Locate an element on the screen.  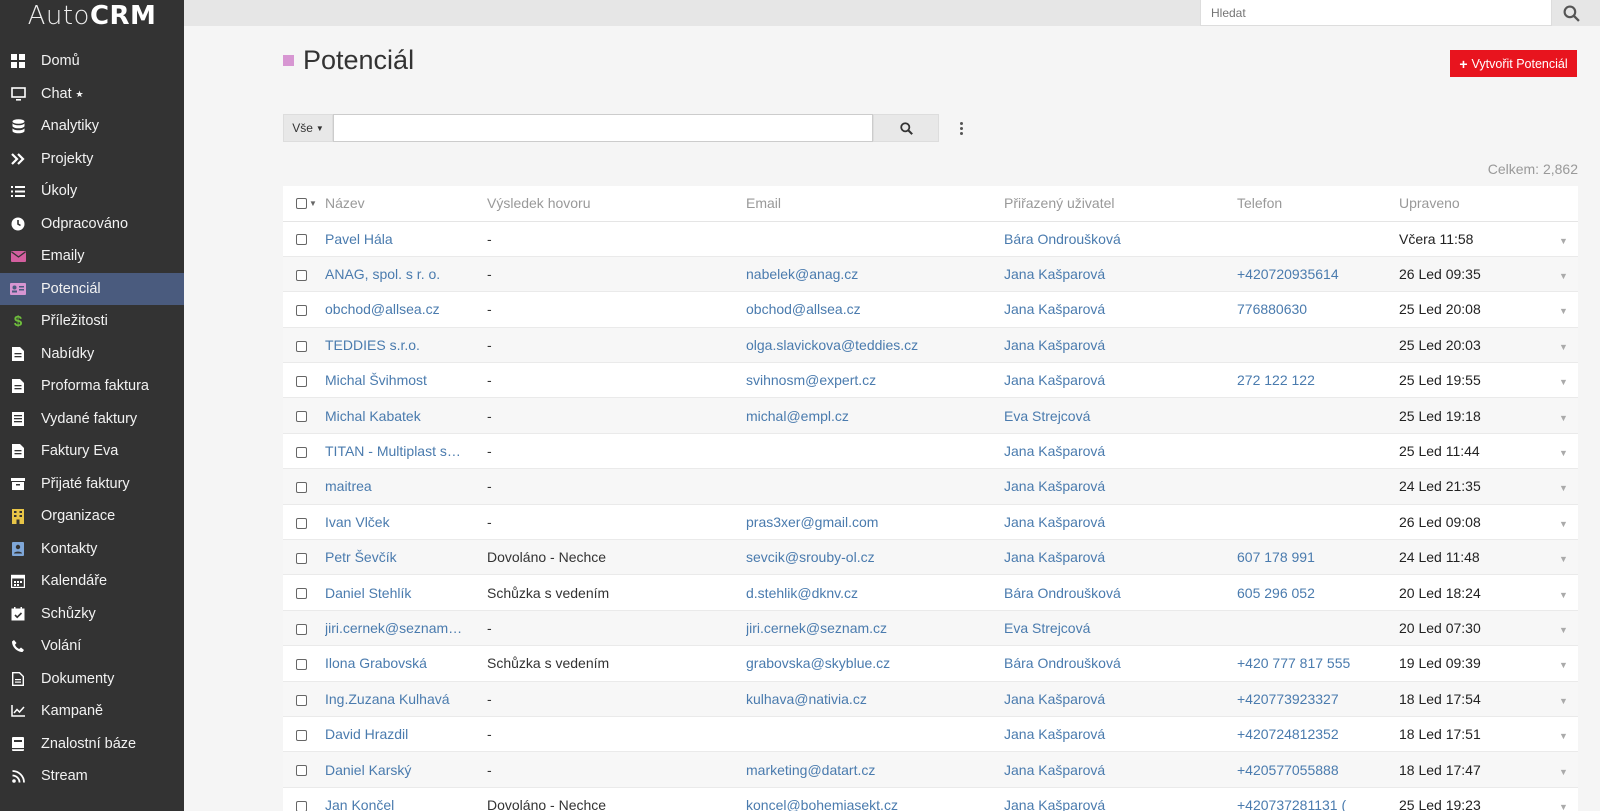
email-link: obchod@allsea.cz is located at coordinates (803, 309).